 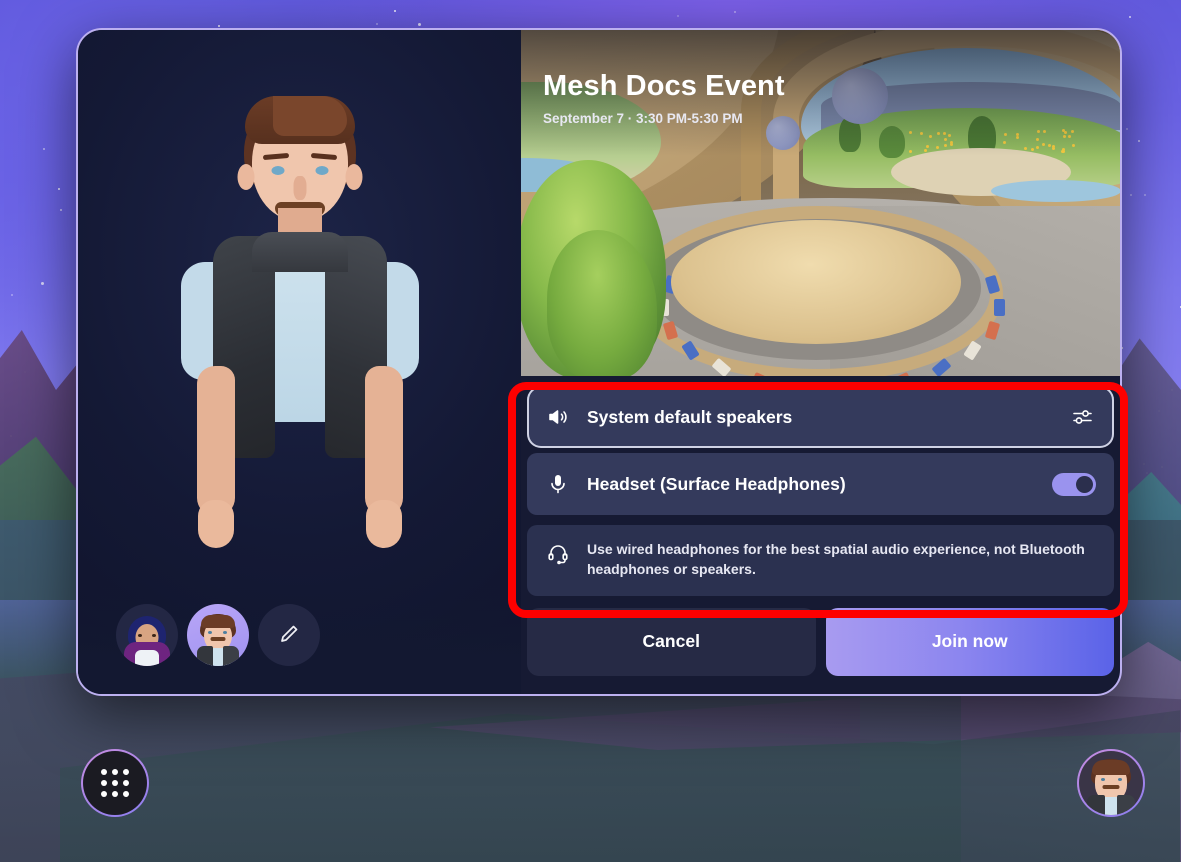 What do you see at coordinates (1120, 779) in the screenshot?
I see `profile-eye-right` at bounding box center [1120, 779].